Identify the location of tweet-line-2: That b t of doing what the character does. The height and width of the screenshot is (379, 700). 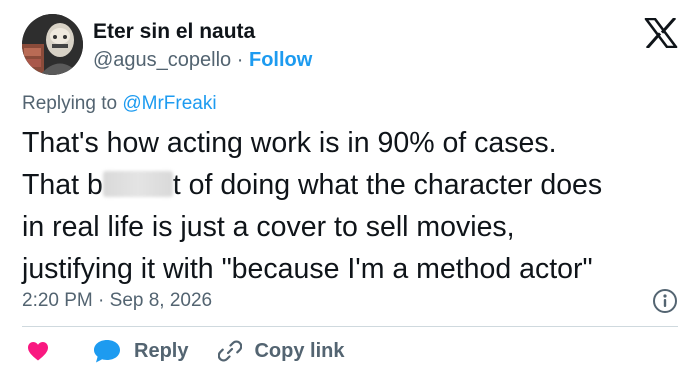
(352, 185).